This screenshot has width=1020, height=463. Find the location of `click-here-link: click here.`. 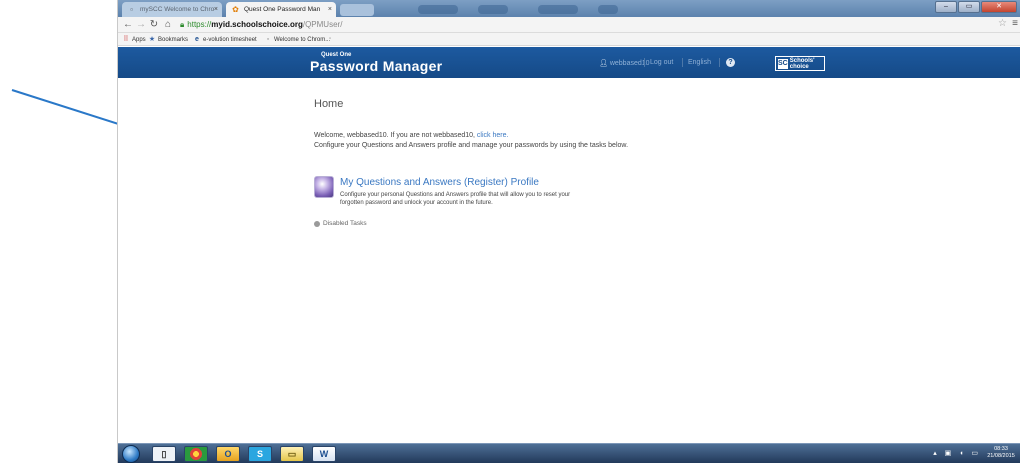

click-here-link: click here. is located at coordinates (493, 135).